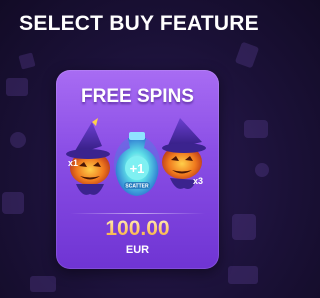 The height and width of the screenshot is (298, 320). I want to click on card-divider, so click(137, 213).